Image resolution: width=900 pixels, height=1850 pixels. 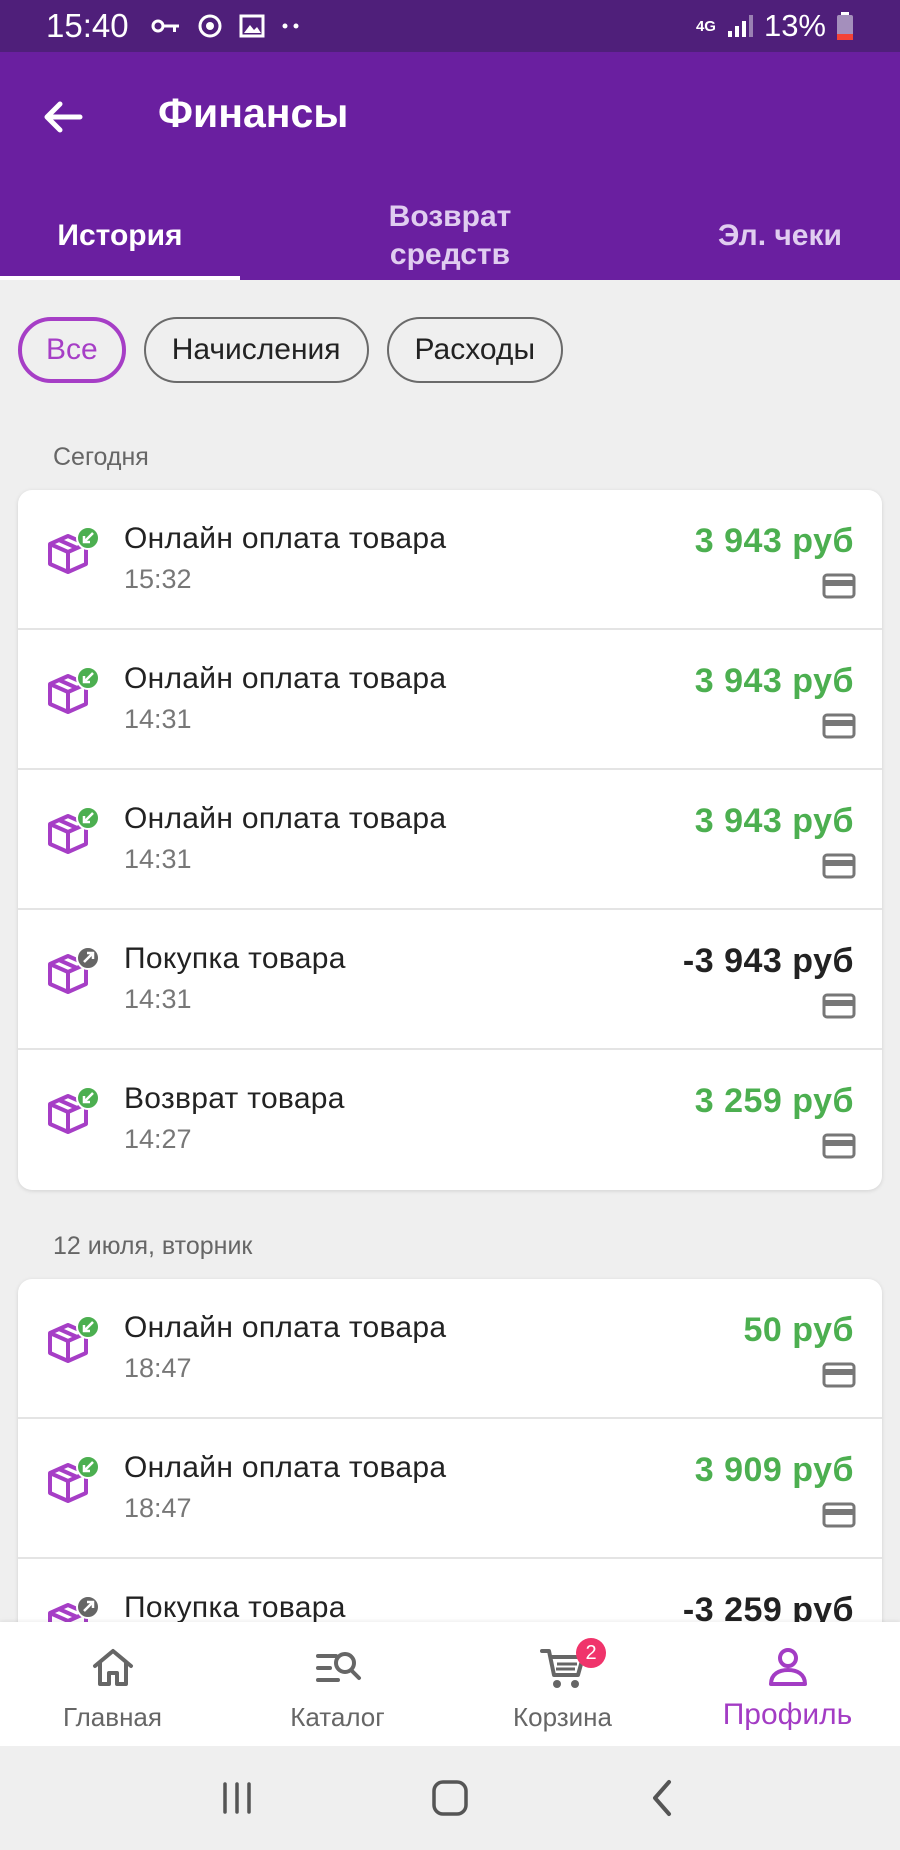 I want to click on filter-income: Начисления, so click(x=256, y=350).